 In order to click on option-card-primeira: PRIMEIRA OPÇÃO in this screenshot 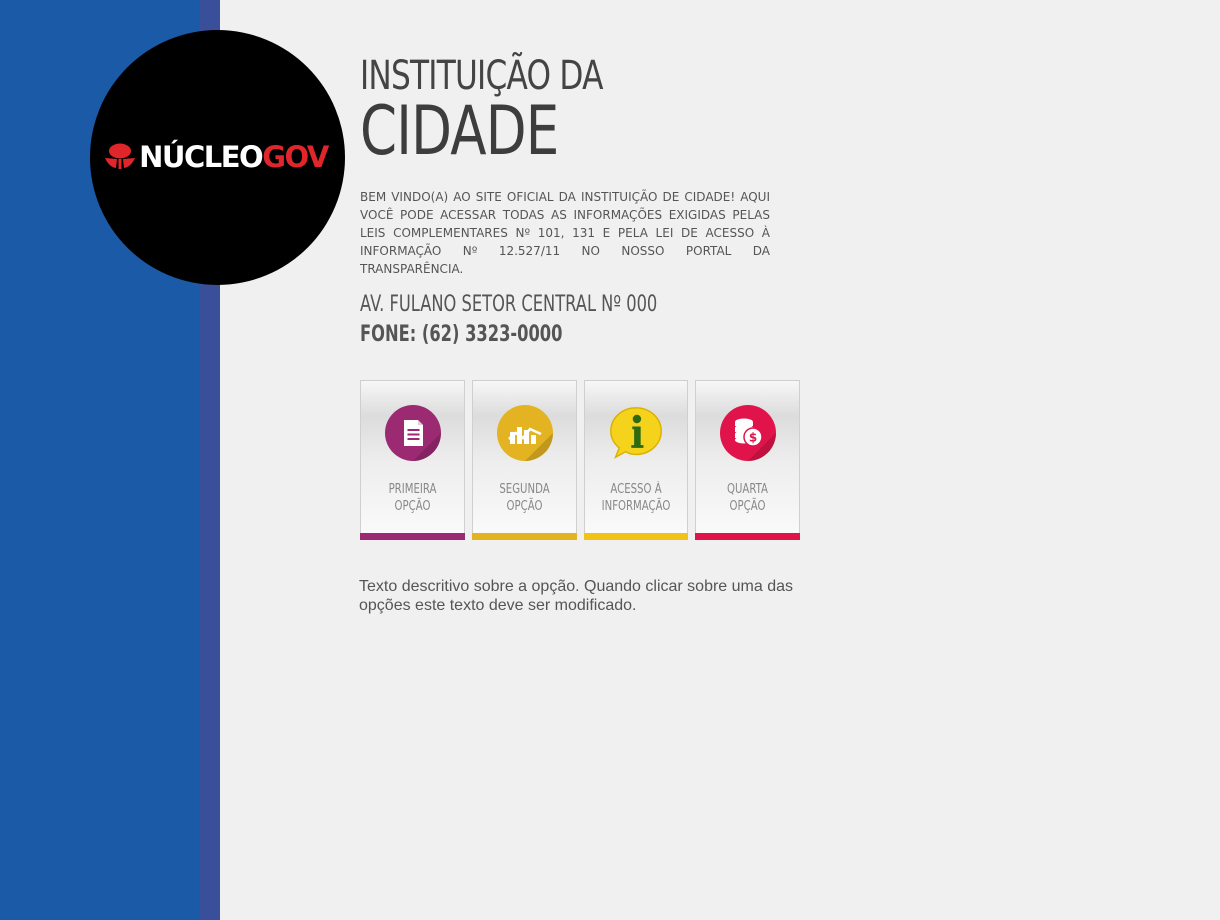, I will do `click(412, 460)`.